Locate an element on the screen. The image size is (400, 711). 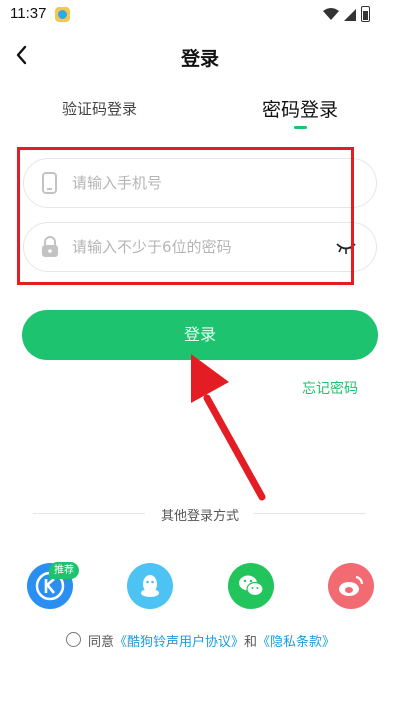
agreement-checkbox is located at coordinates (73, 639).